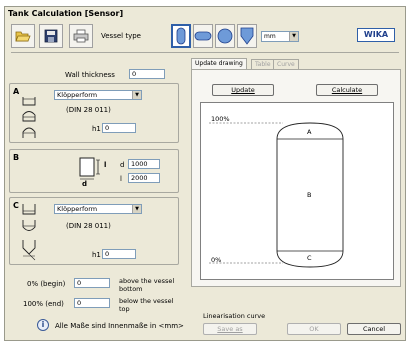  I want to click on section-a-group: A Klöpperform ▼ (DIN 28 011) h1 0, so click(94, 113).